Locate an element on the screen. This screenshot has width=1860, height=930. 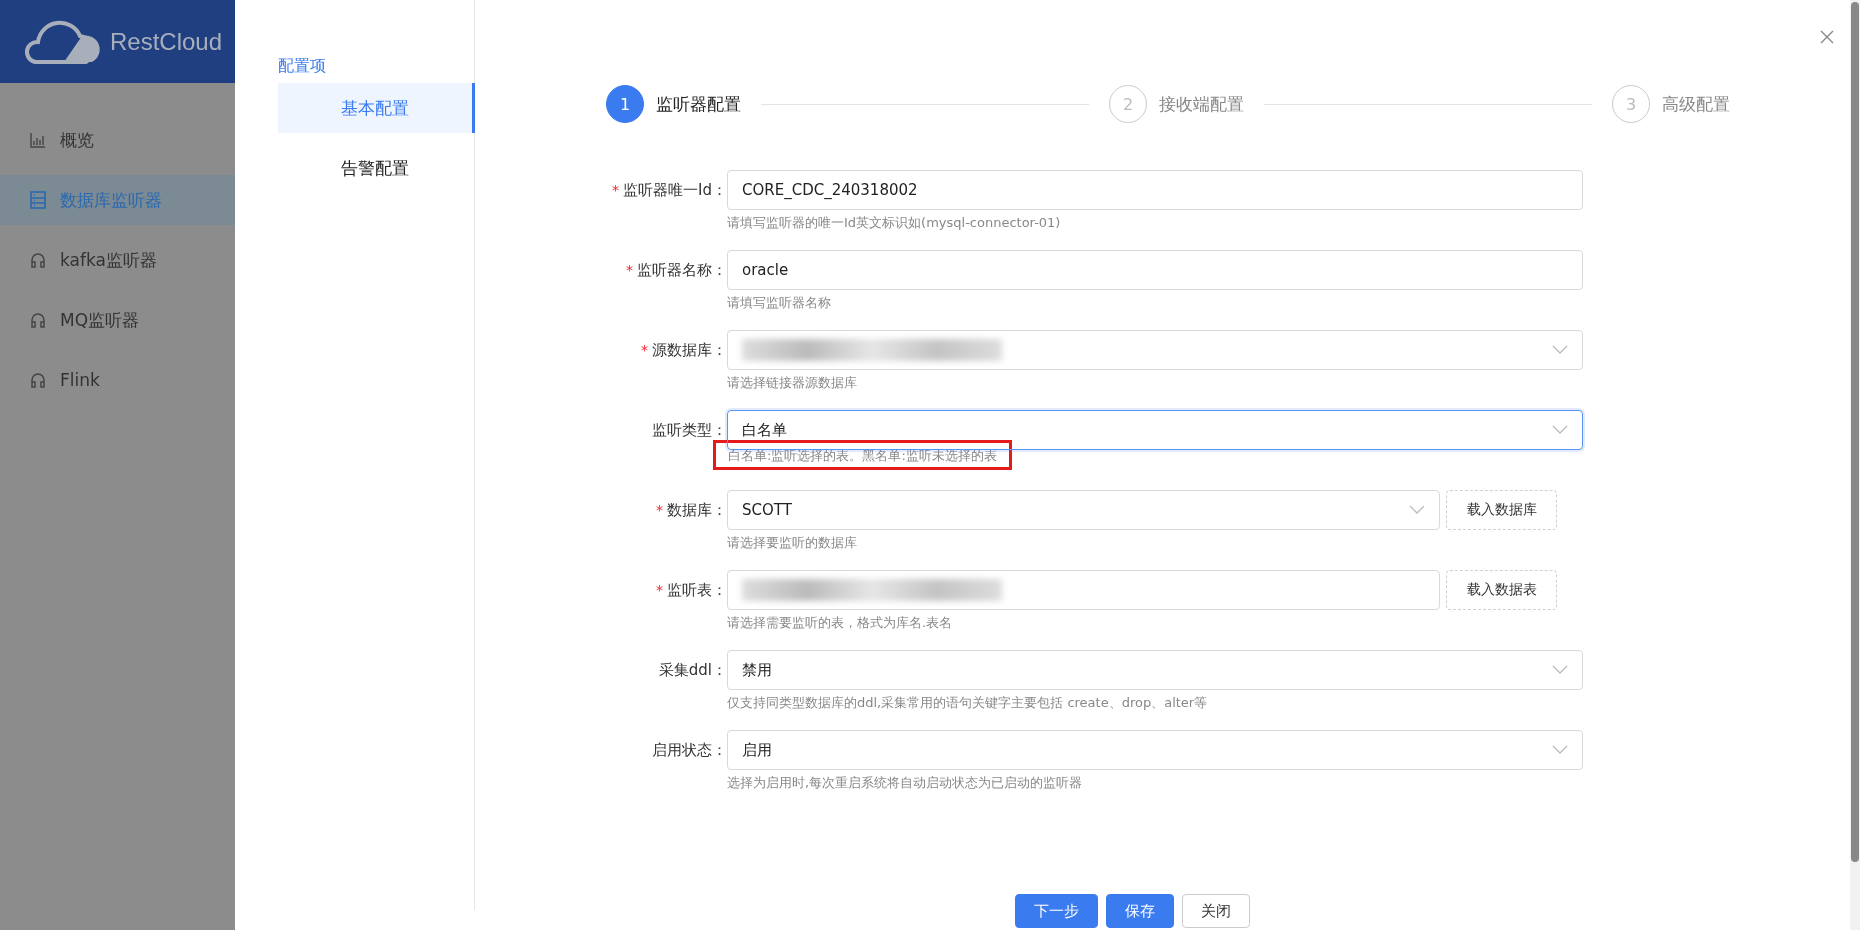
list-icon is located at coordinates (38, 200).